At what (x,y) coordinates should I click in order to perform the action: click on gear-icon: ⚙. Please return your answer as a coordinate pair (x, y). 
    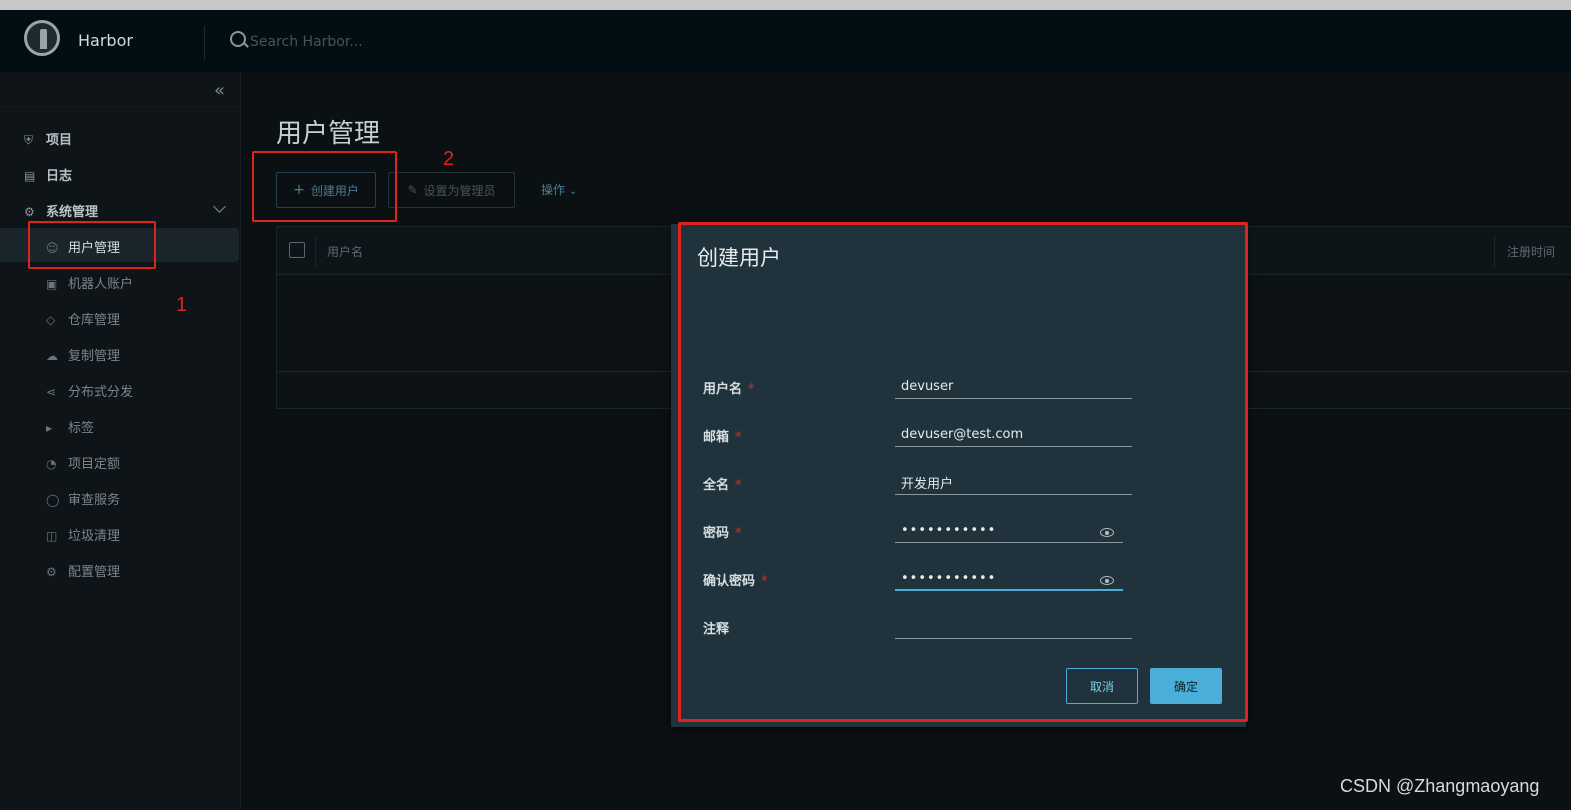
    Looking at the image, I should click on (51, 572).